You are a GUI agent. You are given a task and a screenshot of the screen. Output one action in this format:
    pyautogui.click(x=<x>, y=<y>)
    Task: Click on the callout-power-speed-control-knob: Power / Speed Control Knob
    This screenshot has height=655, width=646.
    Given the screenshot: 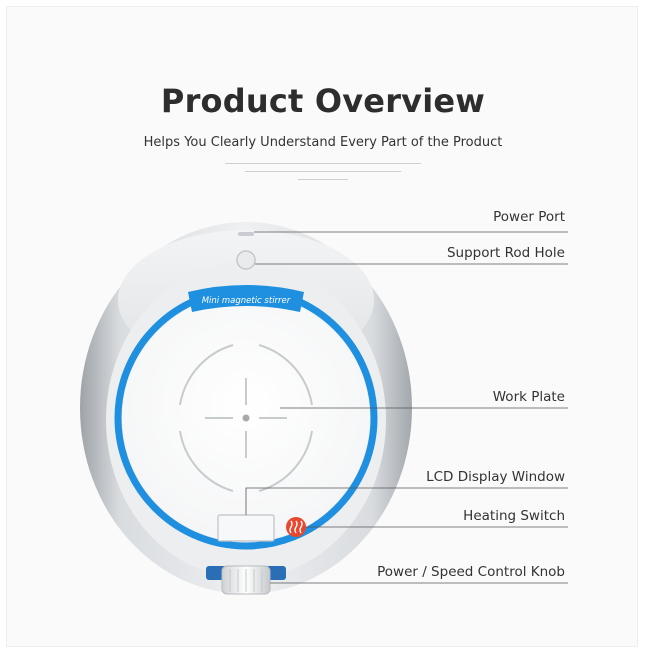 What is the action you would take?
    pyautogui.click(x=471, y=572)
    